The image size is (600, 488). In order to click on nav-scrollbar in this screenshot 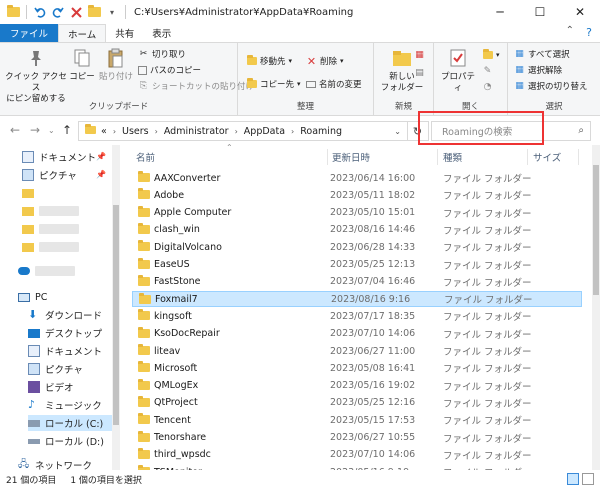, I will do `click(116, 307)`.